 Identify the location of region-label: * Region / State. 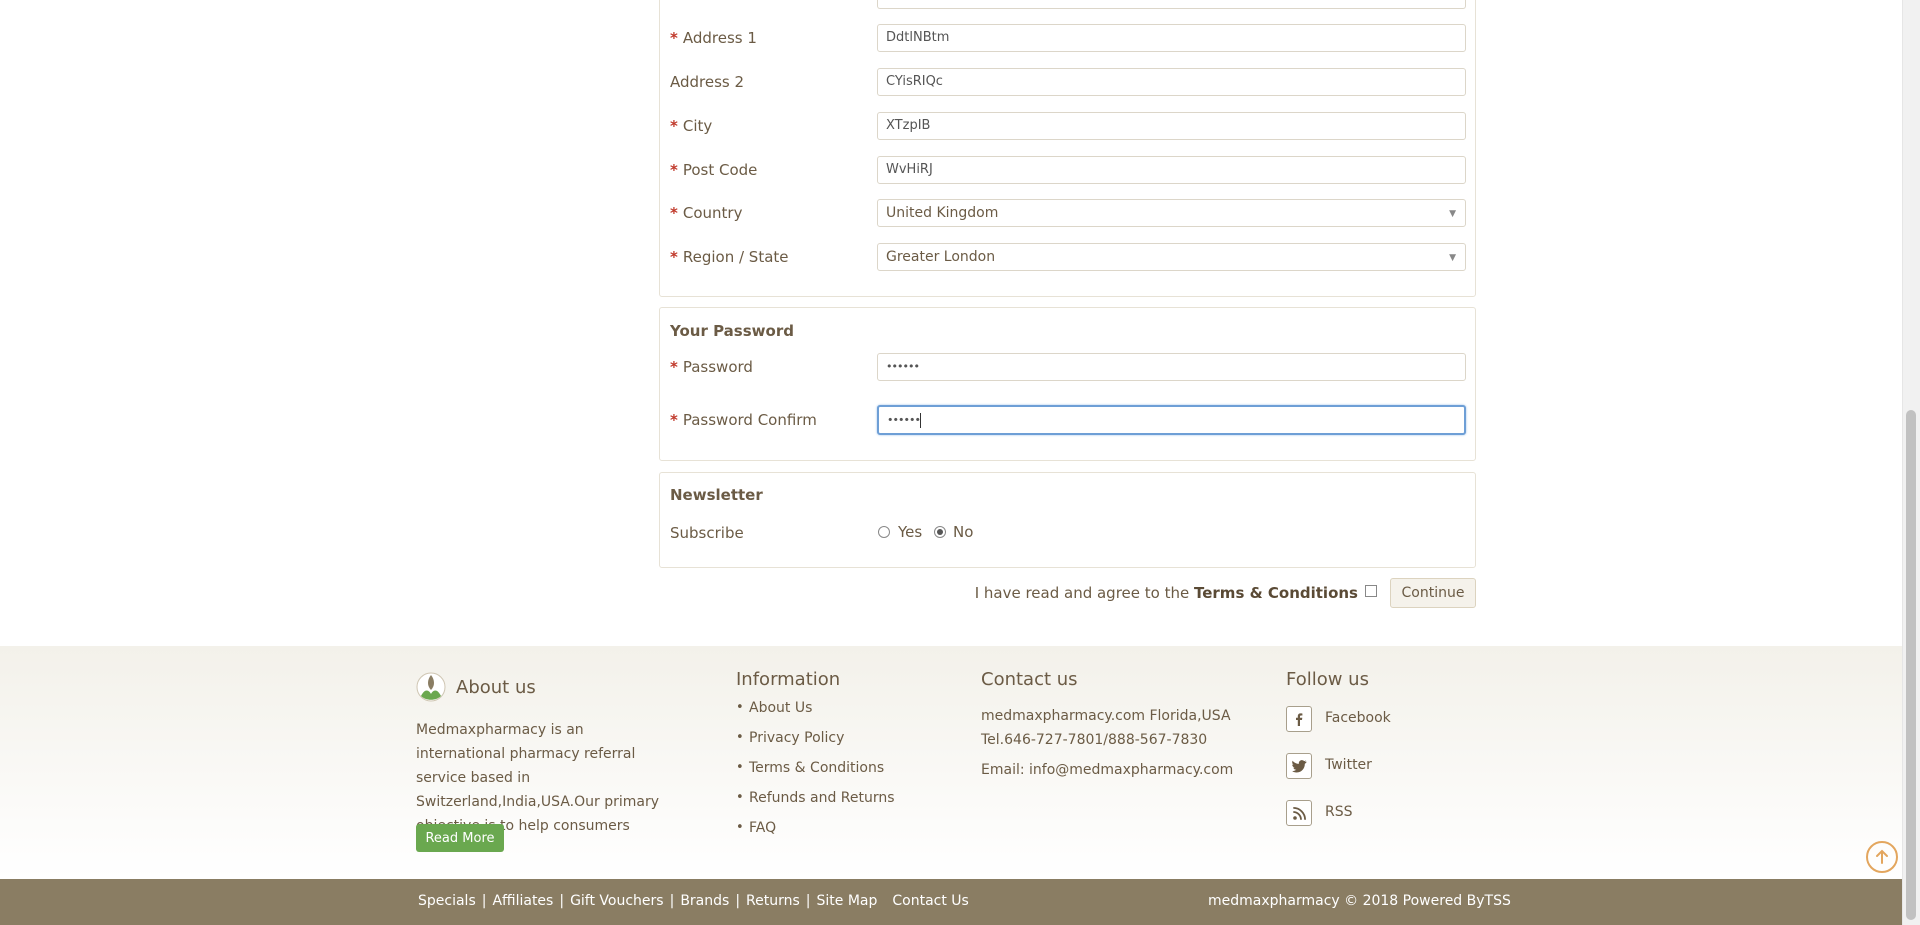
(729, 257).